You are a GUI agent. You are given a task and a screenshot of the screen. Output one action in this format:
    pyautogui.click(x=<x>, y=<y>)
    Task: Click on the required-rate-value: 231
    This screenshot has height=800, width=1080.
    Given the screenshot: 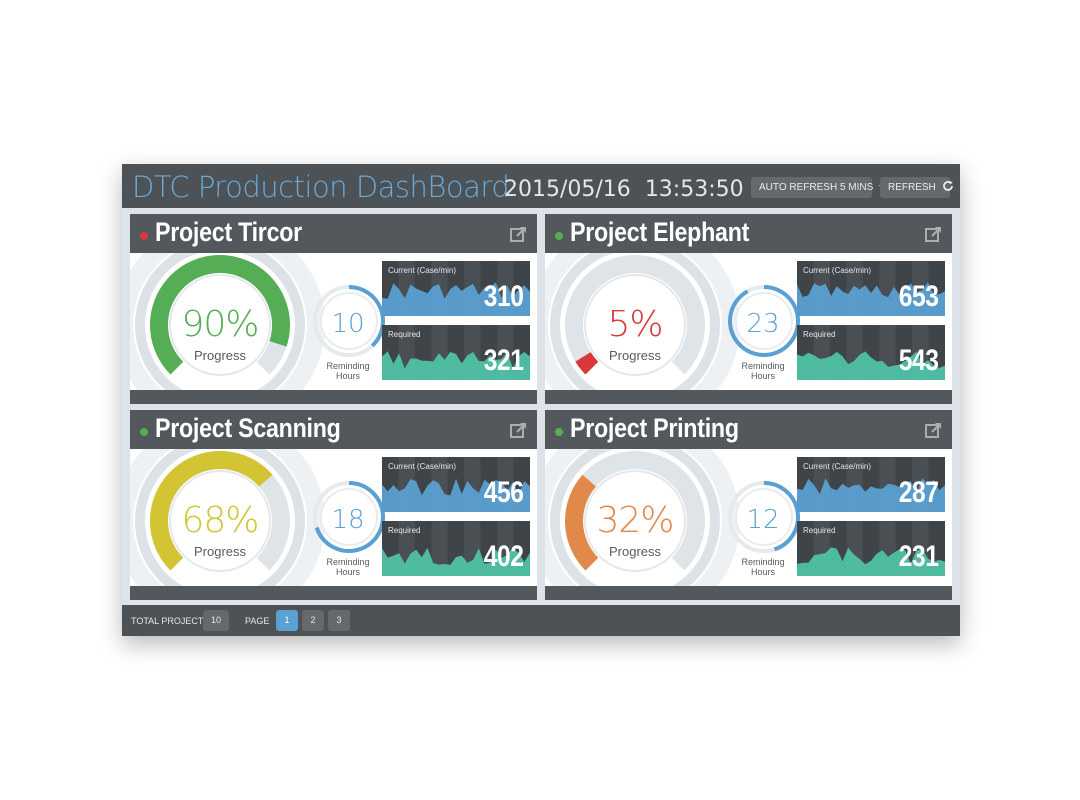 What is the action you would take?
    pyautogui.click(x=919, y=556)
    